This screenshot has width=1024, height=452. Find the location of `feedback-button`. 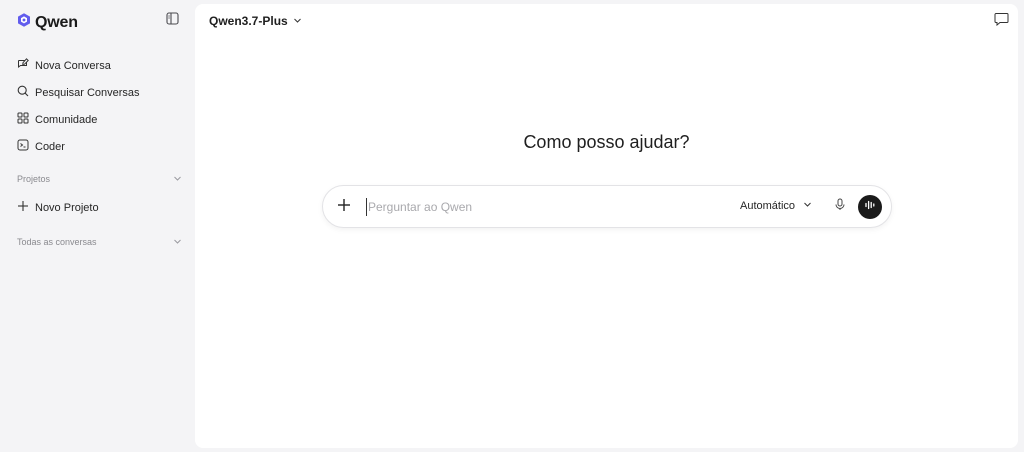

feedback-button is located at coordinates (1001, 21).